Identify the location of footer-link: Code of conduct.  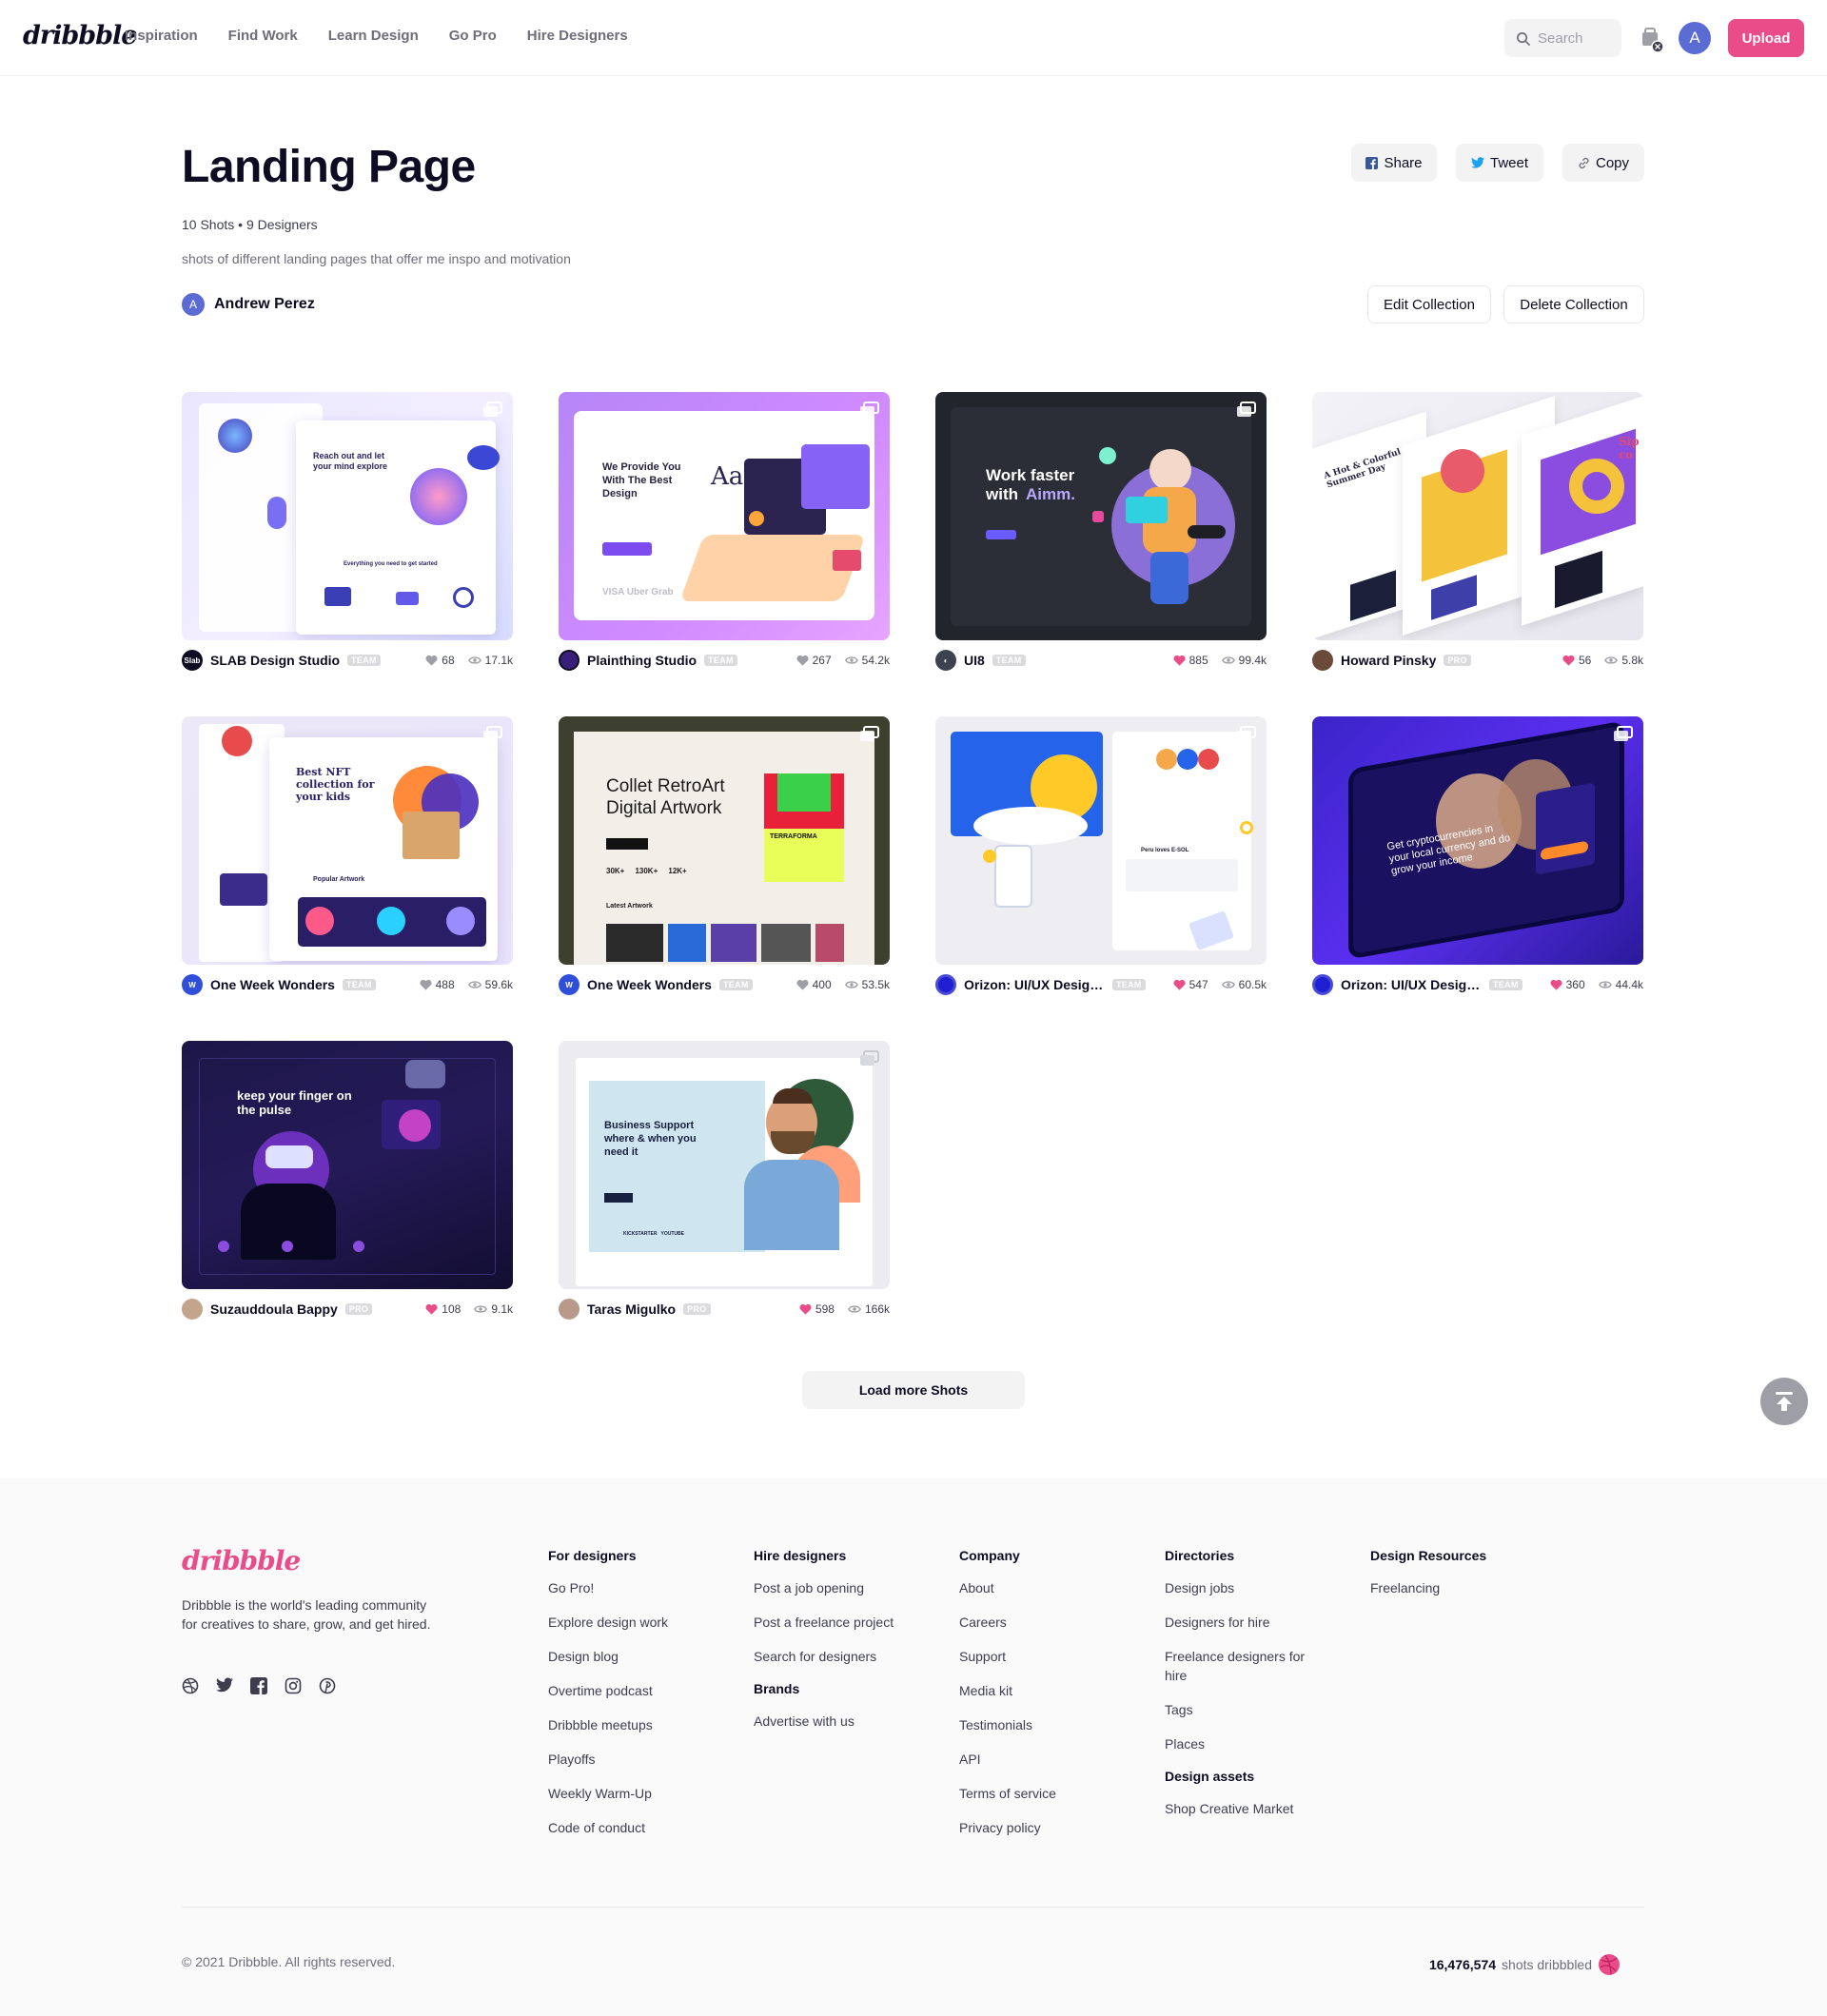
(633, 1827).